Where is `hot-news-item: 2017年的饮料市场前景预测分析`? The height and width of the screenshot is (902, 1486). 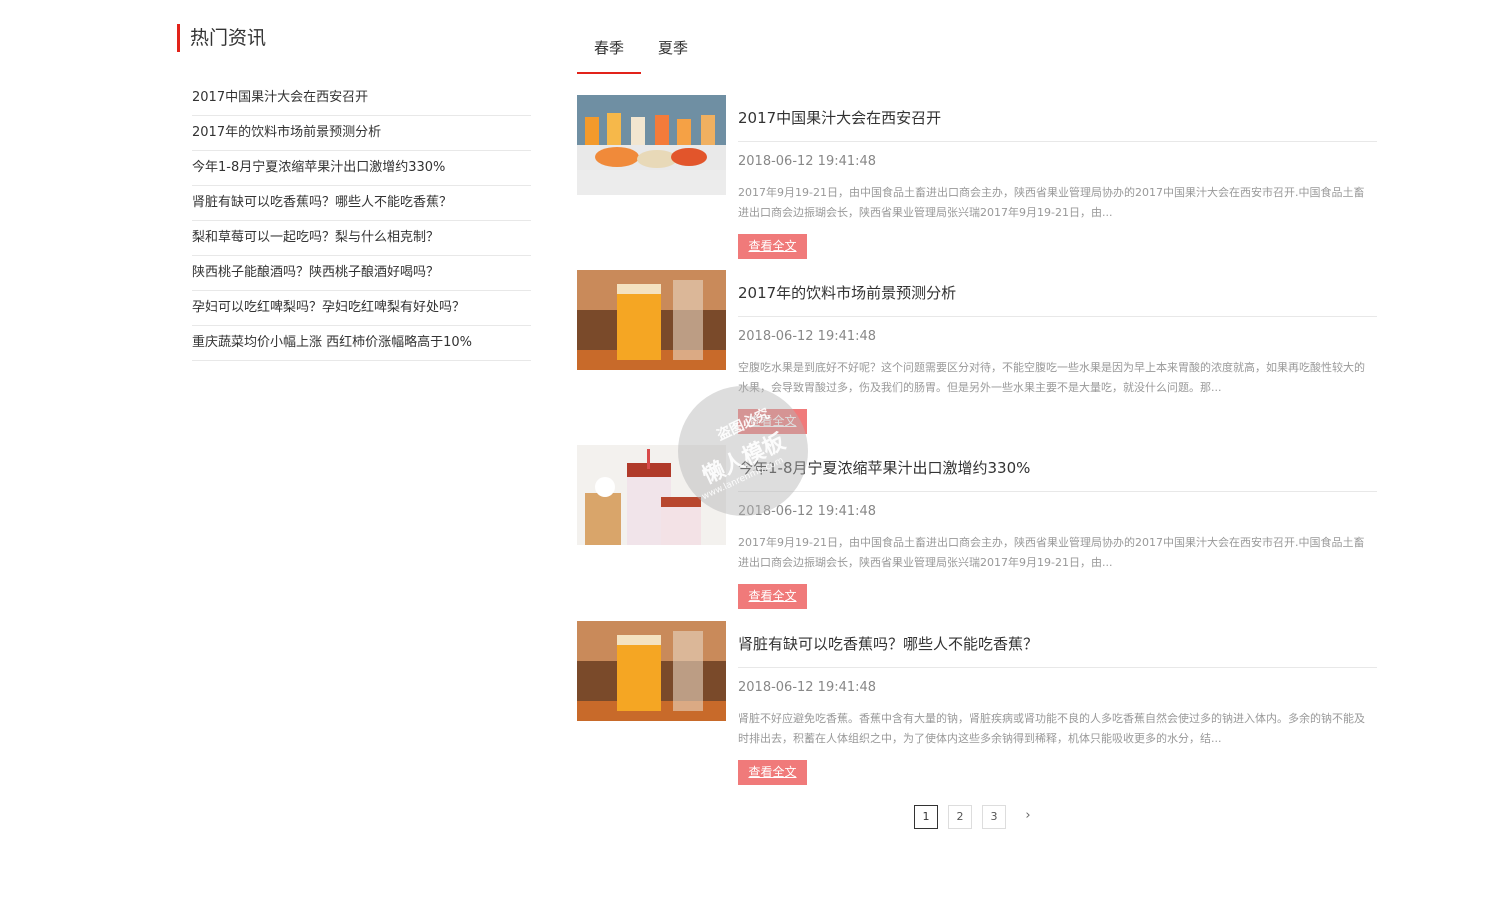 hot-news-item: 2017年的饮料市场前景预测分析 is located at coordinates (361, 133).